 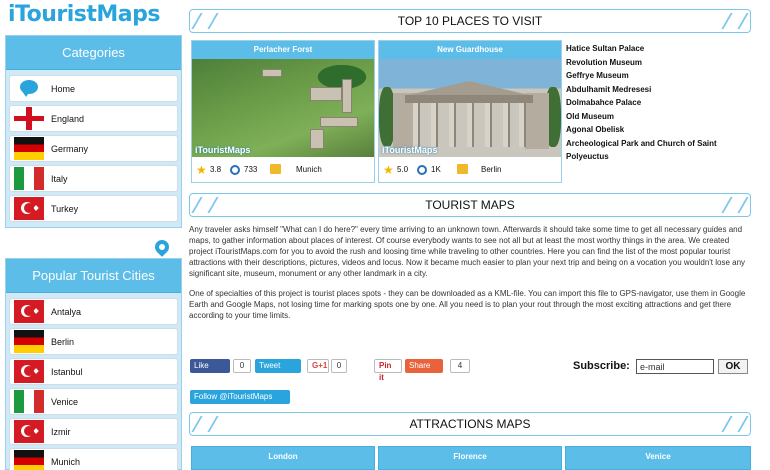 I want to click on place-city: Berlin, so click(x=491, y=169).